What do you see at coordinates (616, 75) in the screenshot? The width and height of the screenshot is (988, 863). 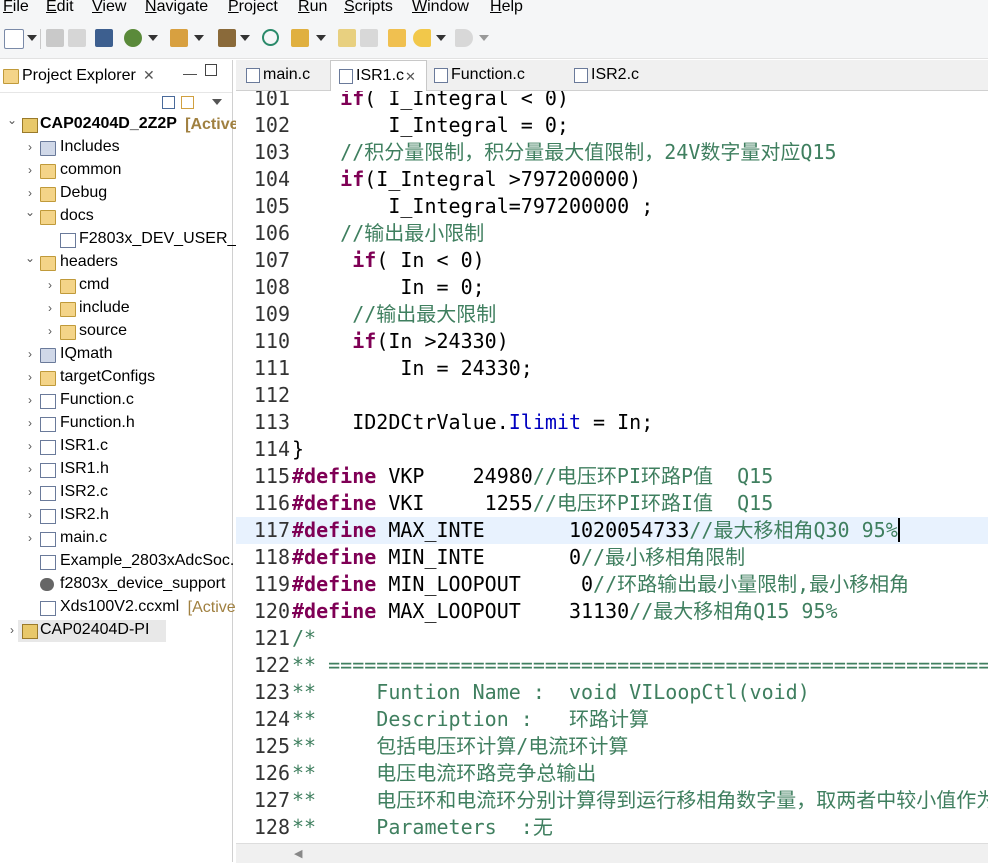 I see `tab-isr2-c: ISR2.c` at bounding box center [616, 75].